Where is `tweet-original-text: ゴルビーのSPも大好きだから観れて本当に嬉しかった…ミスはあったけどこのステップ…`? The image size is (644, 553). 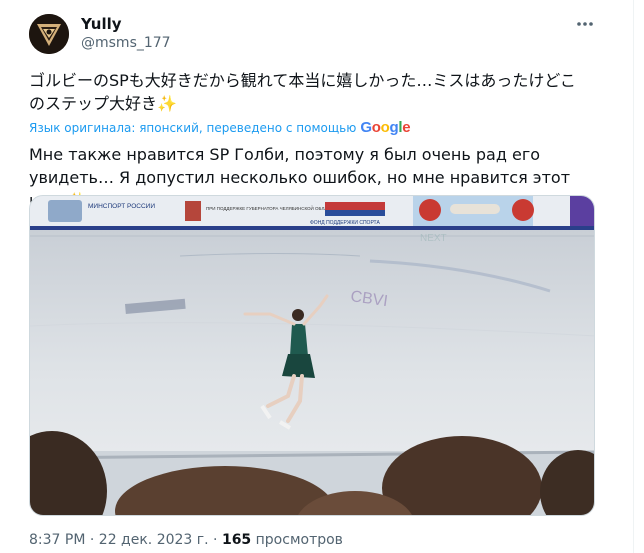 tweet-original-text: ゴルビーのSPも大好きだから観れて本当に嬉しかった…ミスはあったけどこのステップ… is located at coordinates (309, 92).